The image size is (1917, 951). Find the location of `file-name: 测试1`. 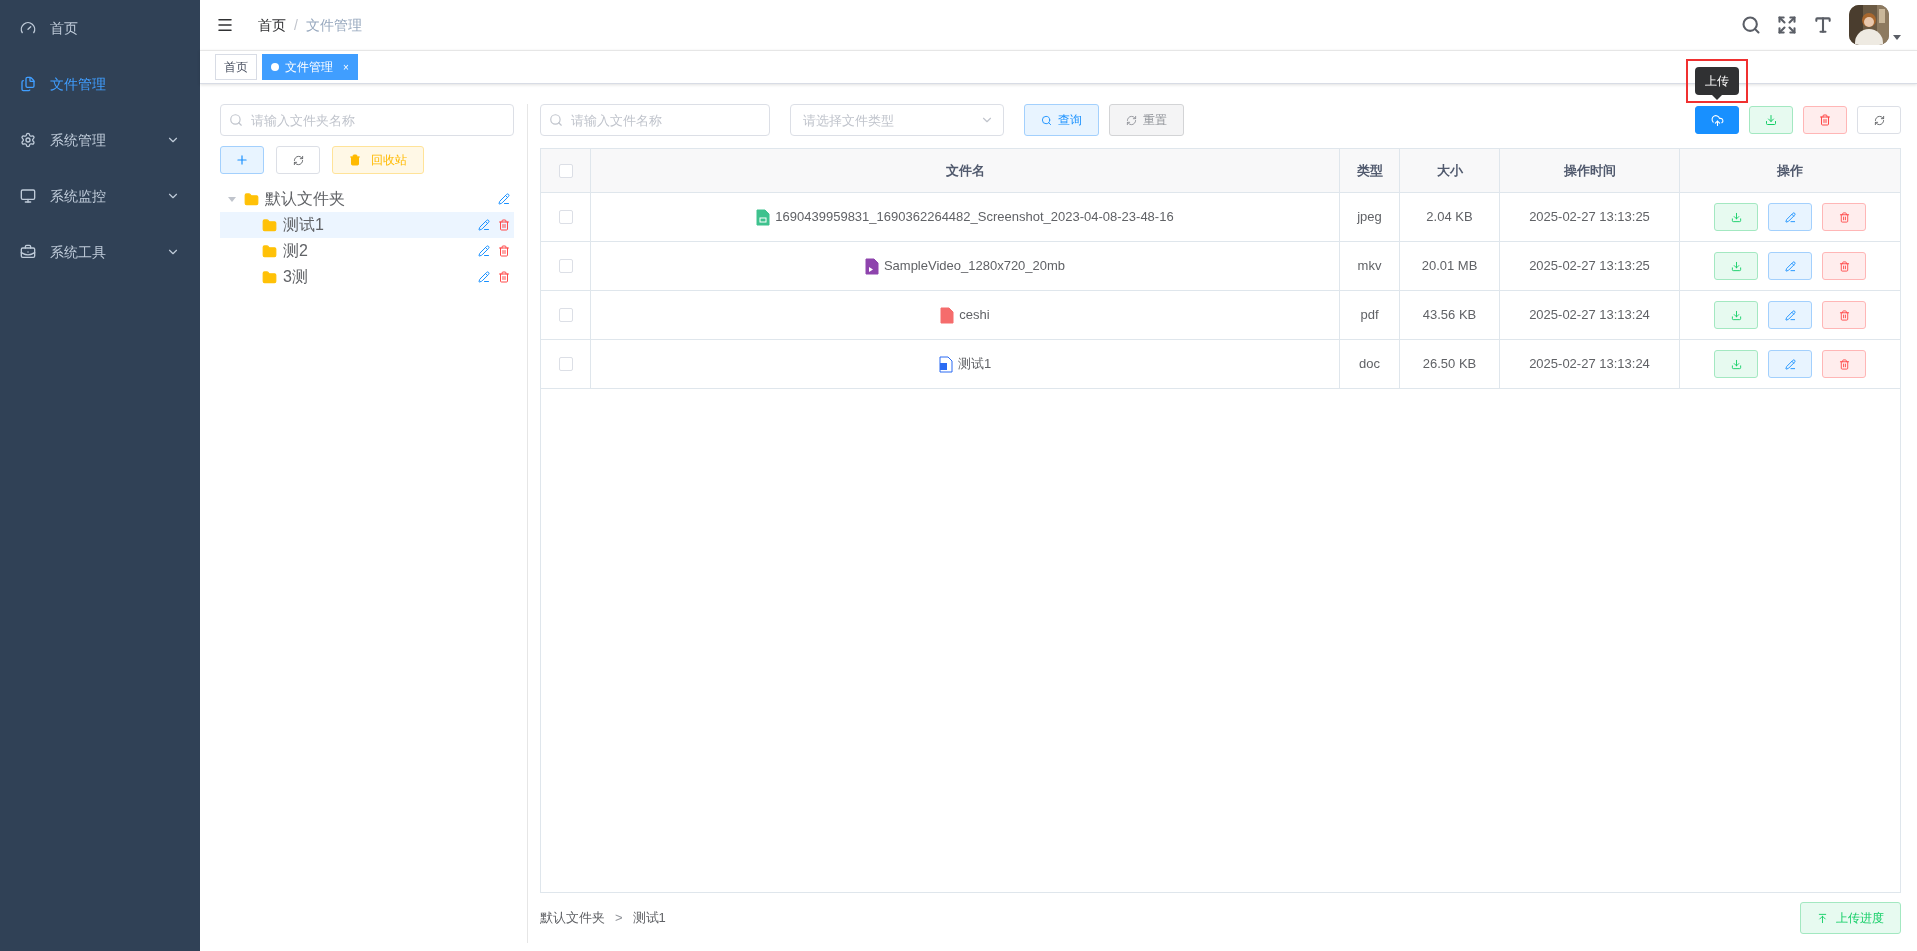

file-name: 测试1 is located at coordinates (974, 364).